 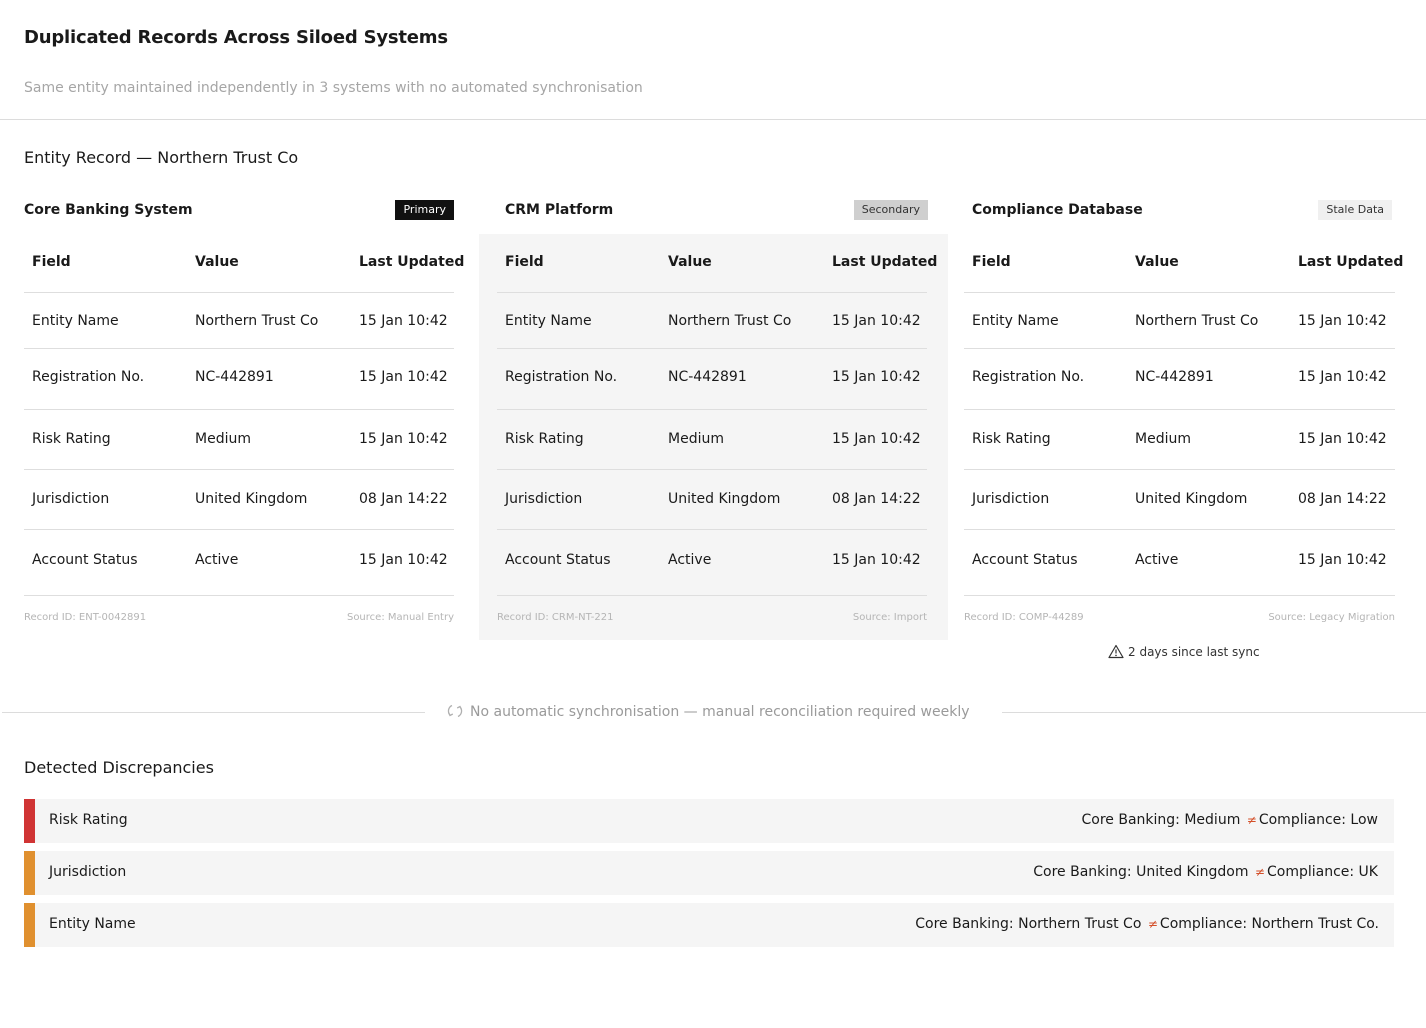 What do you see at coordinates (1194, 652) in the screenshot?
I see `sync-warning-text: 2 days since last sync` at bounding box center [1194, 652].